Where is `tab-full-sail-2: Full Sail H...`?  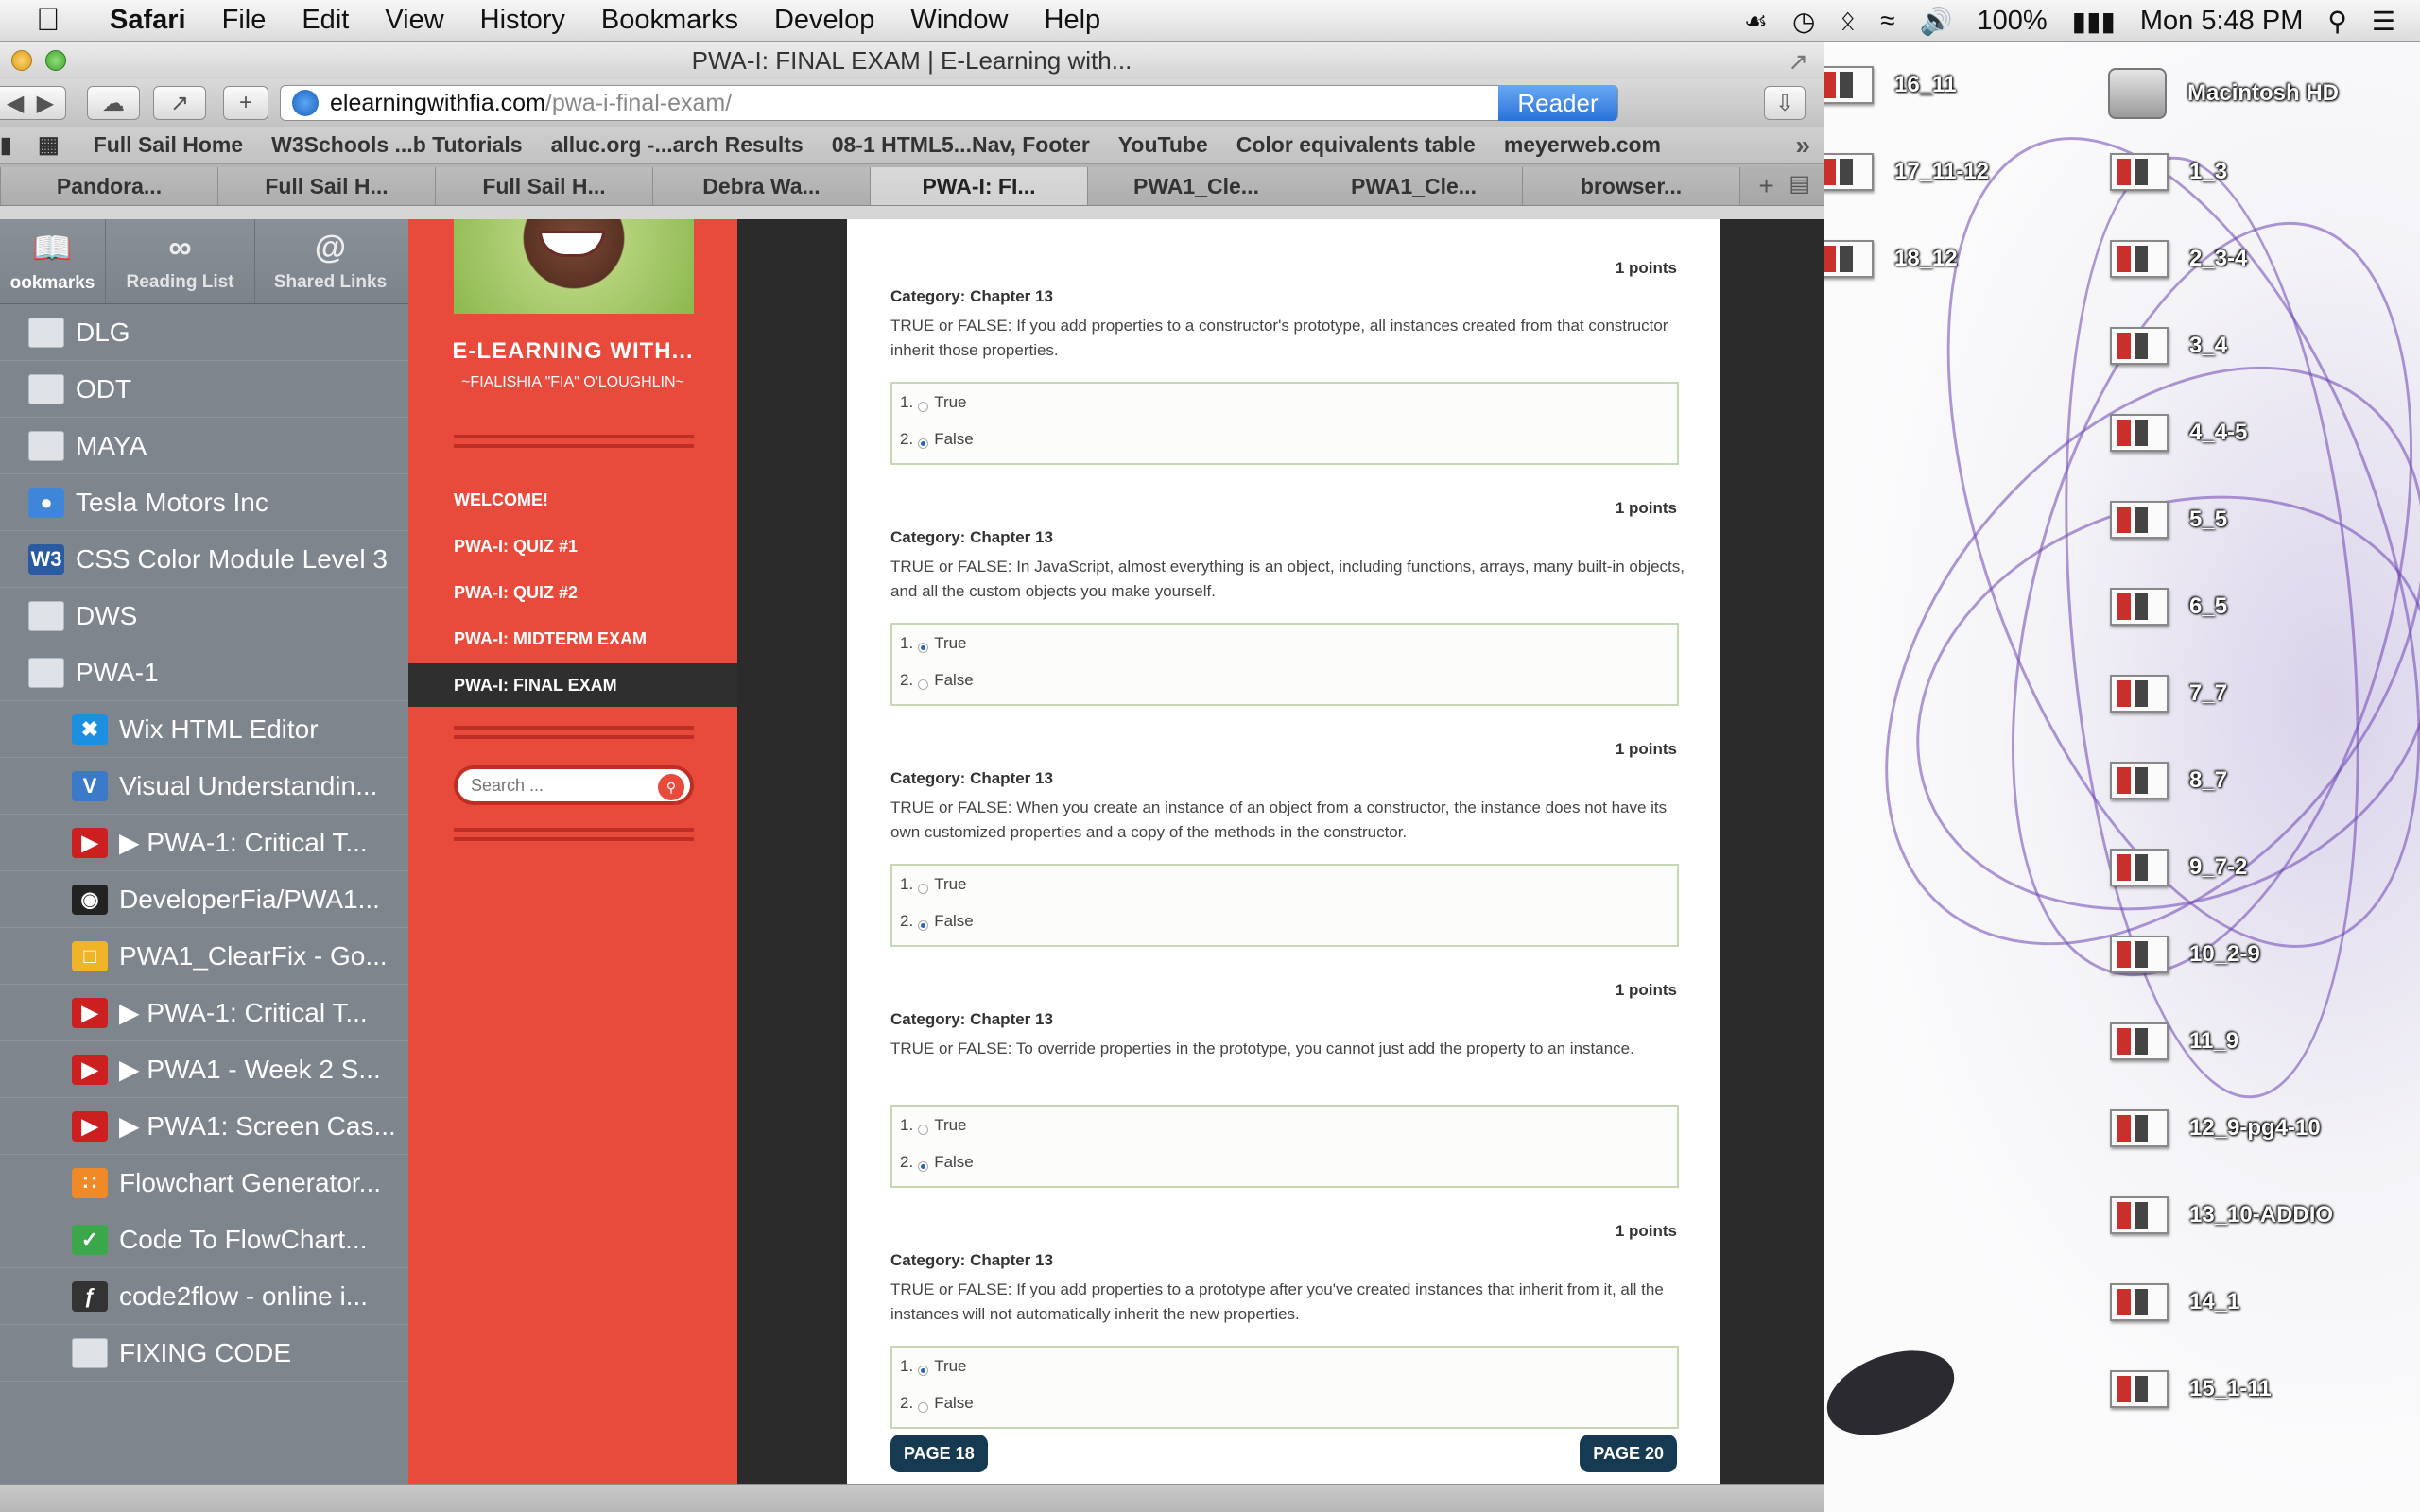 tab-full-sail-2: Full Sail H... is located at coordinates (543, 186).